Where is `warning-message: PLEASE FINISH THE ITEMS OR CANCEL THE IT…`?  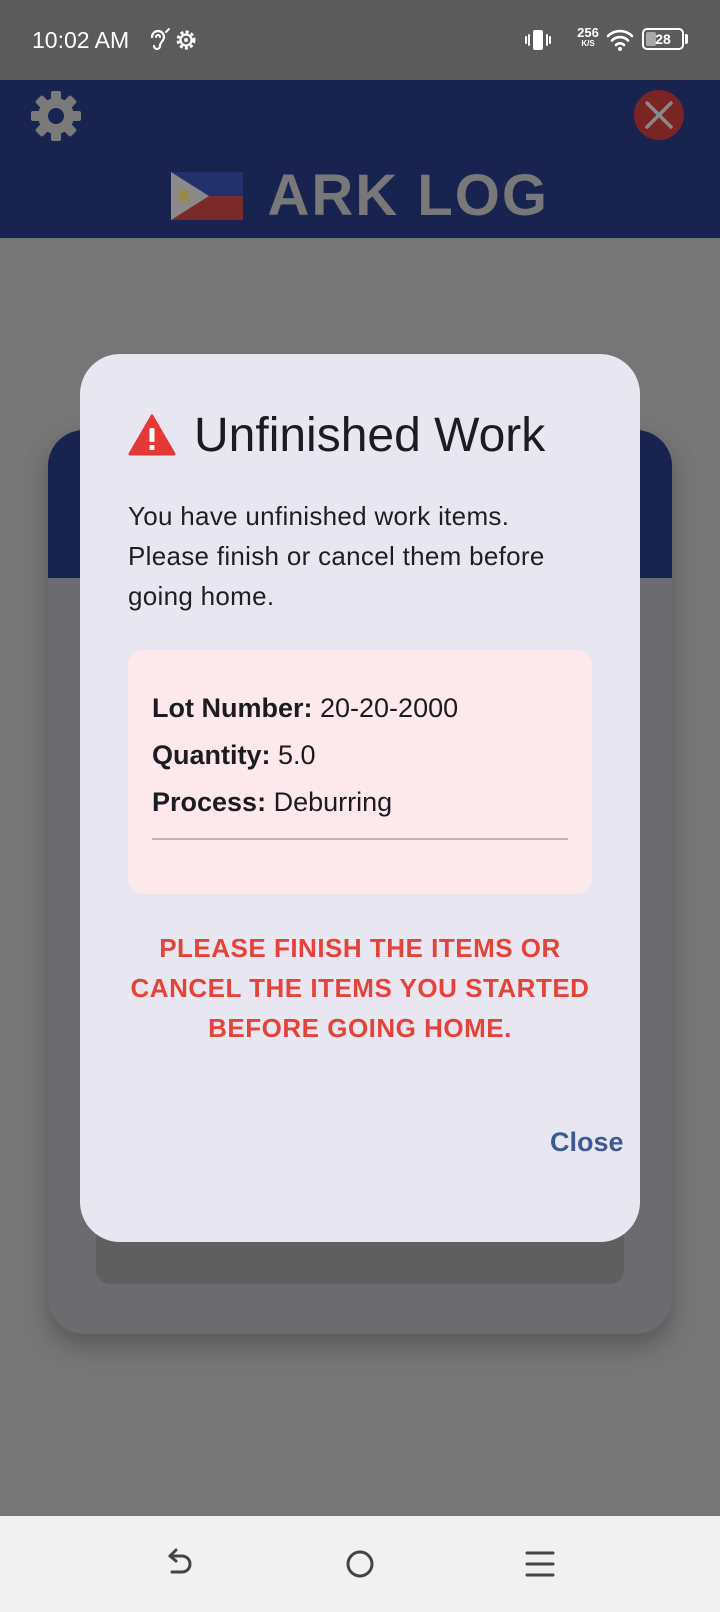
warning-message: PLEASE FINISH THE ITEMS OR CANCEL THE IT… is located at coordinates (360, 988).